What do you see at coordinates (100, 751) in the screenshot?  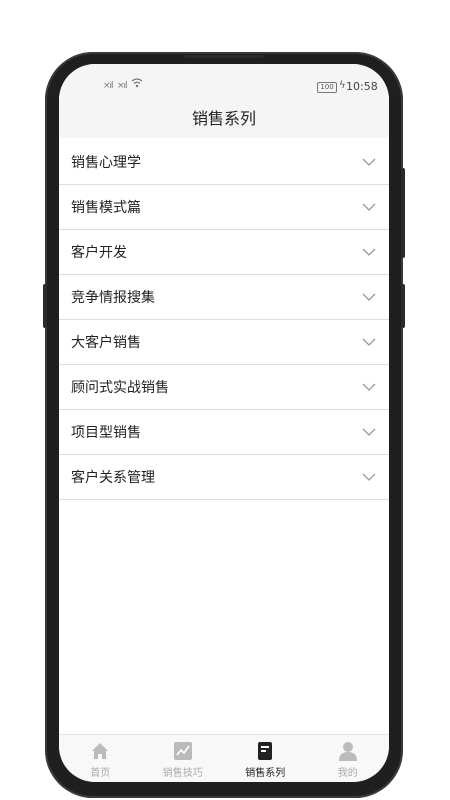 I see `home-icon` at bounding box center [100, 751].